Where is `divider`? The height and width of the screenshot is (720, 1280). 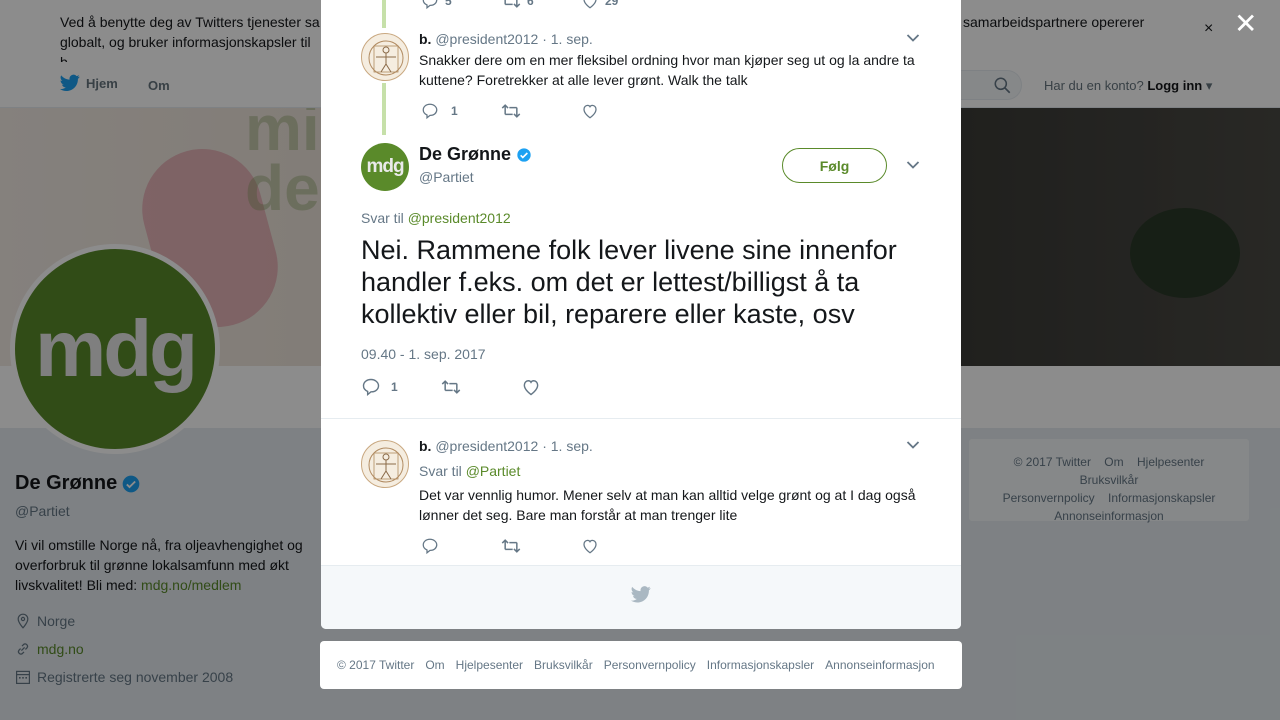 divider is located at coordinates (641, 418).